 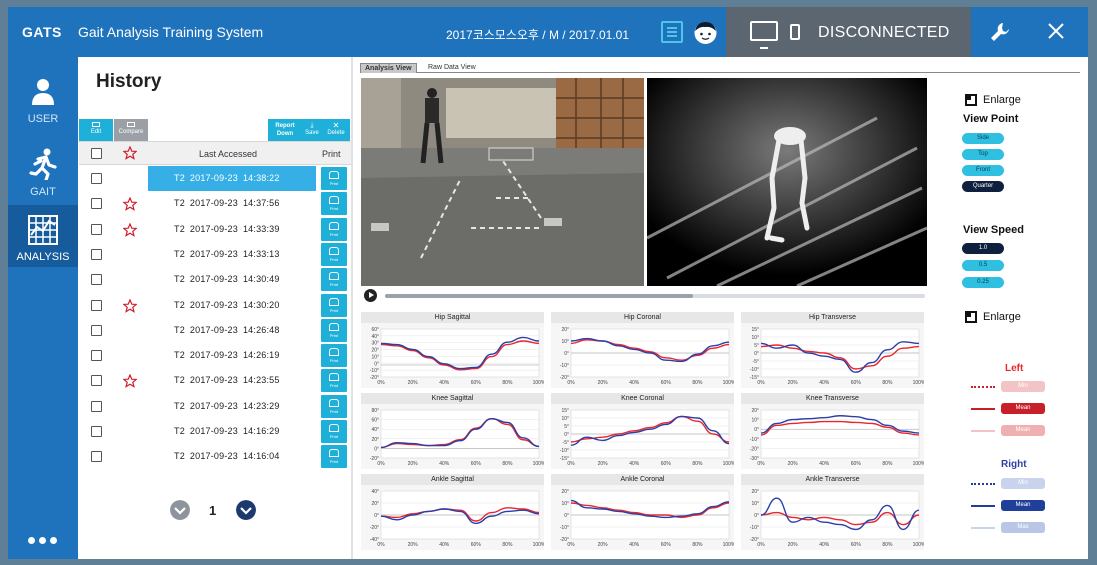 I want to click on table-row: T2 2017-09-23 14:38:22 Print, so click(x=215, y=178).